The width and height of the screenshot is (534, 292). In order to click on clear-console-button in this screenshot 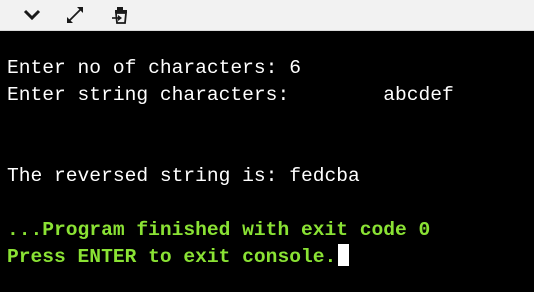, I will do `click(122, 15)`.